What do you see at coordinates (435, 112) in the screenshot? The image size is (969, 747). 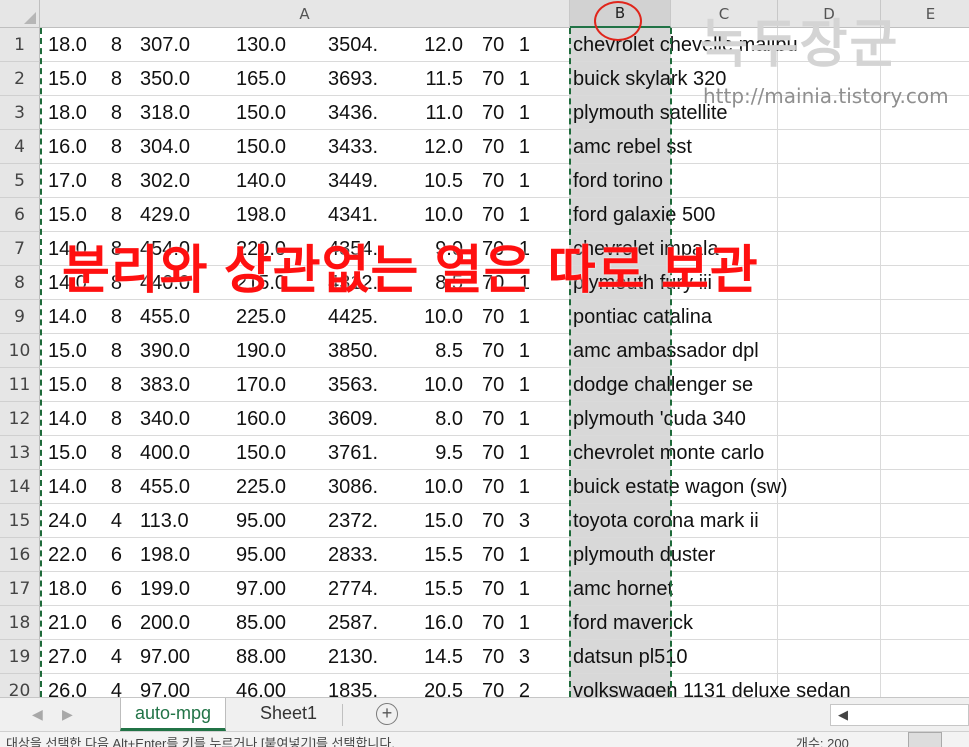 I see `cell-acceleration: 11.0` at bounding box center [435, 112].